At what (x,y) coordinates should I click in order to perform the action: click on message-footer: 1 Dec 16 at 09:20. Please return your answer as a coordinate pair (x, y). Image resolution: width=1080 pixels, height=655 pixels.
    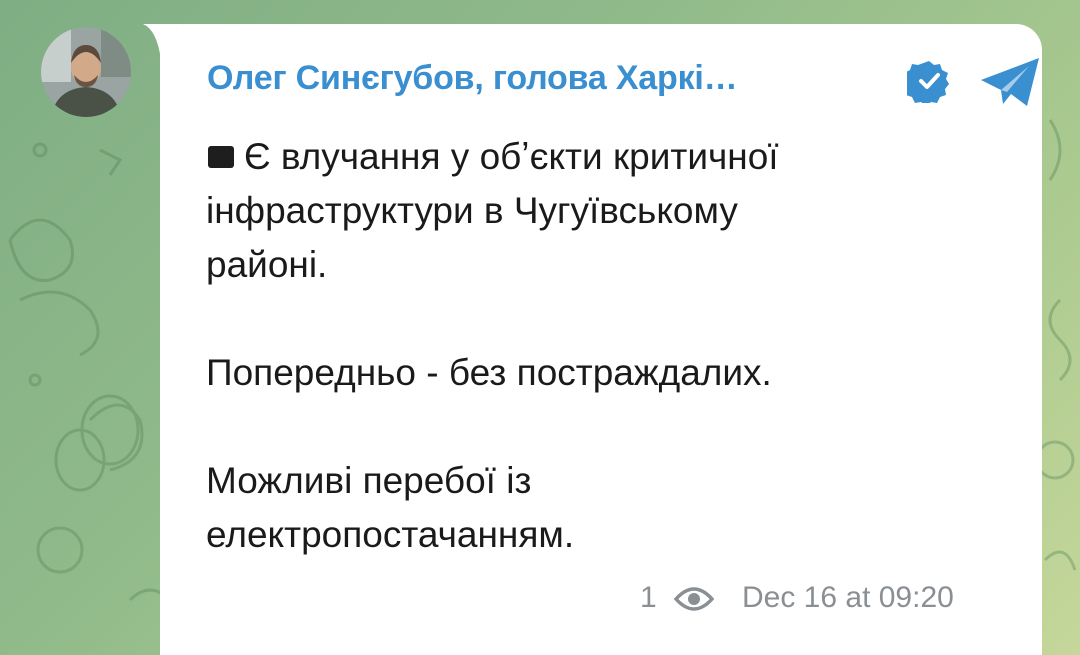
    Looking at the image, I should click on (815, 601).